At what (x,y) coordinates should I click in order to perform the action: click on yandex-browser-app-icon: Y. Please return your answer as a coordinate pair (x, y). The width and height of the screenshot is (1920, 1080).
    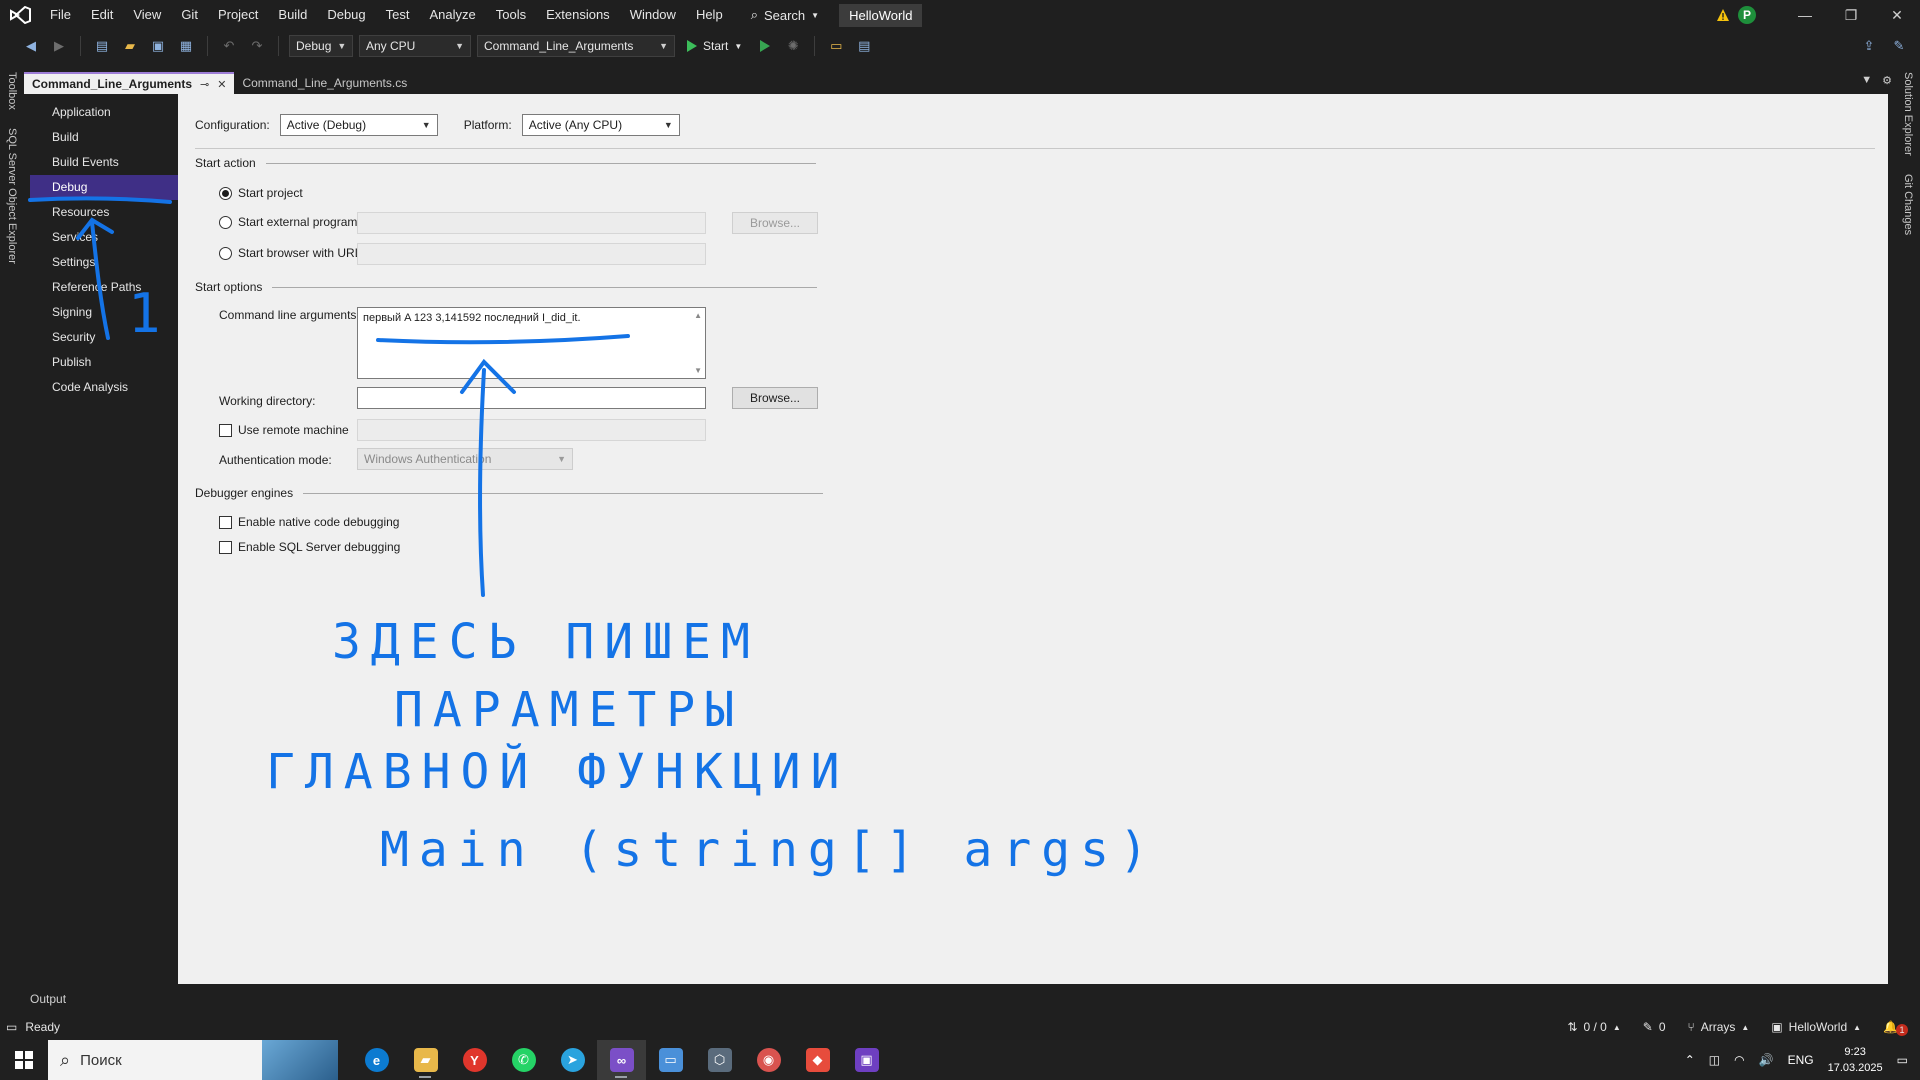
    Looking at the image, I should click on (474, 1060).